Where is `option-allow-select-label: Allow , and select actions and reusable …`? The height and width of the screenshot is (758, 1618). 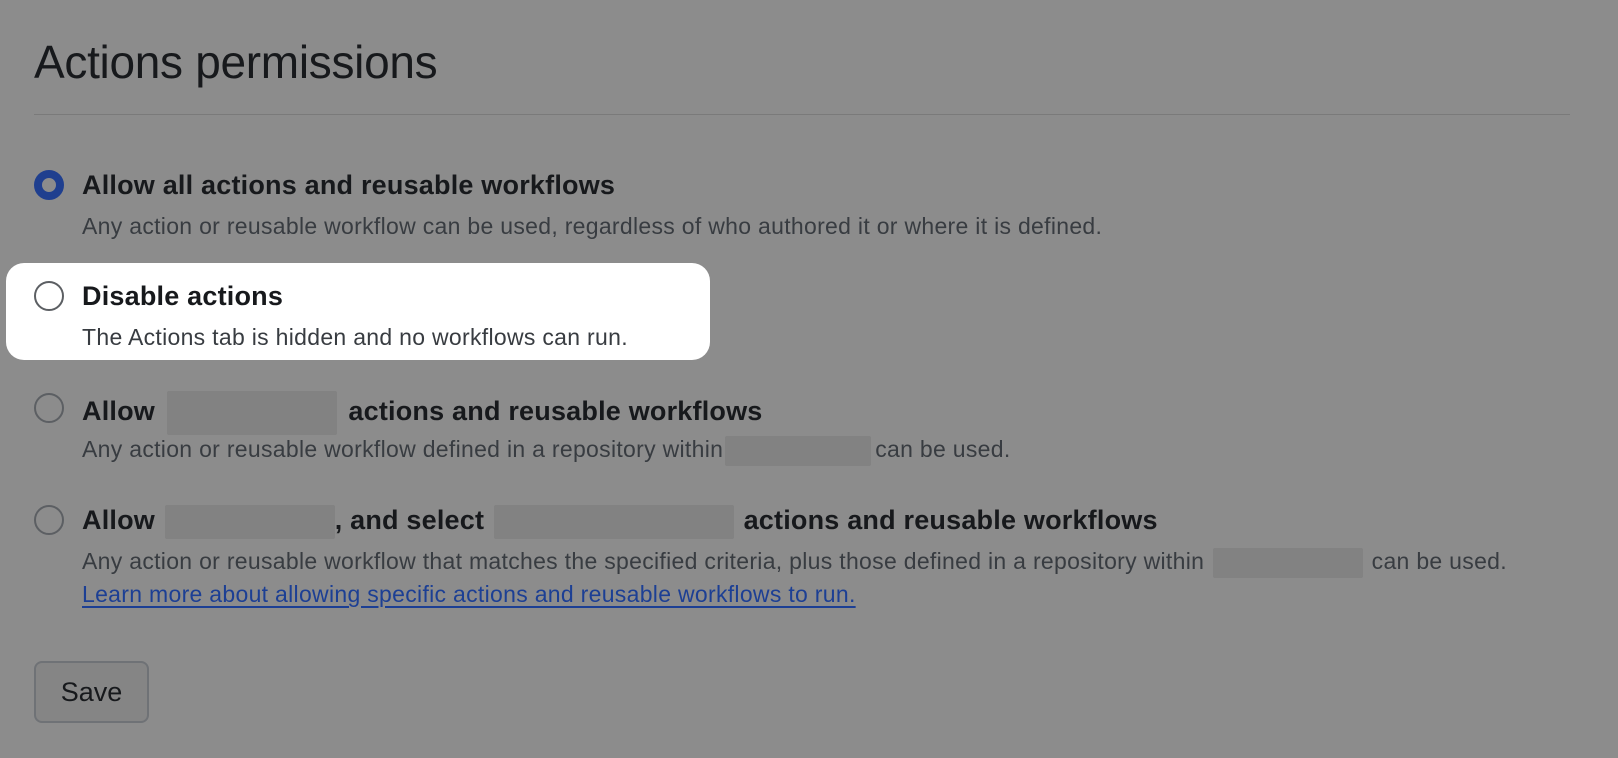
option-allow-select-label: Allow , and select actions and reusable … is located at coordinates (620, 521).